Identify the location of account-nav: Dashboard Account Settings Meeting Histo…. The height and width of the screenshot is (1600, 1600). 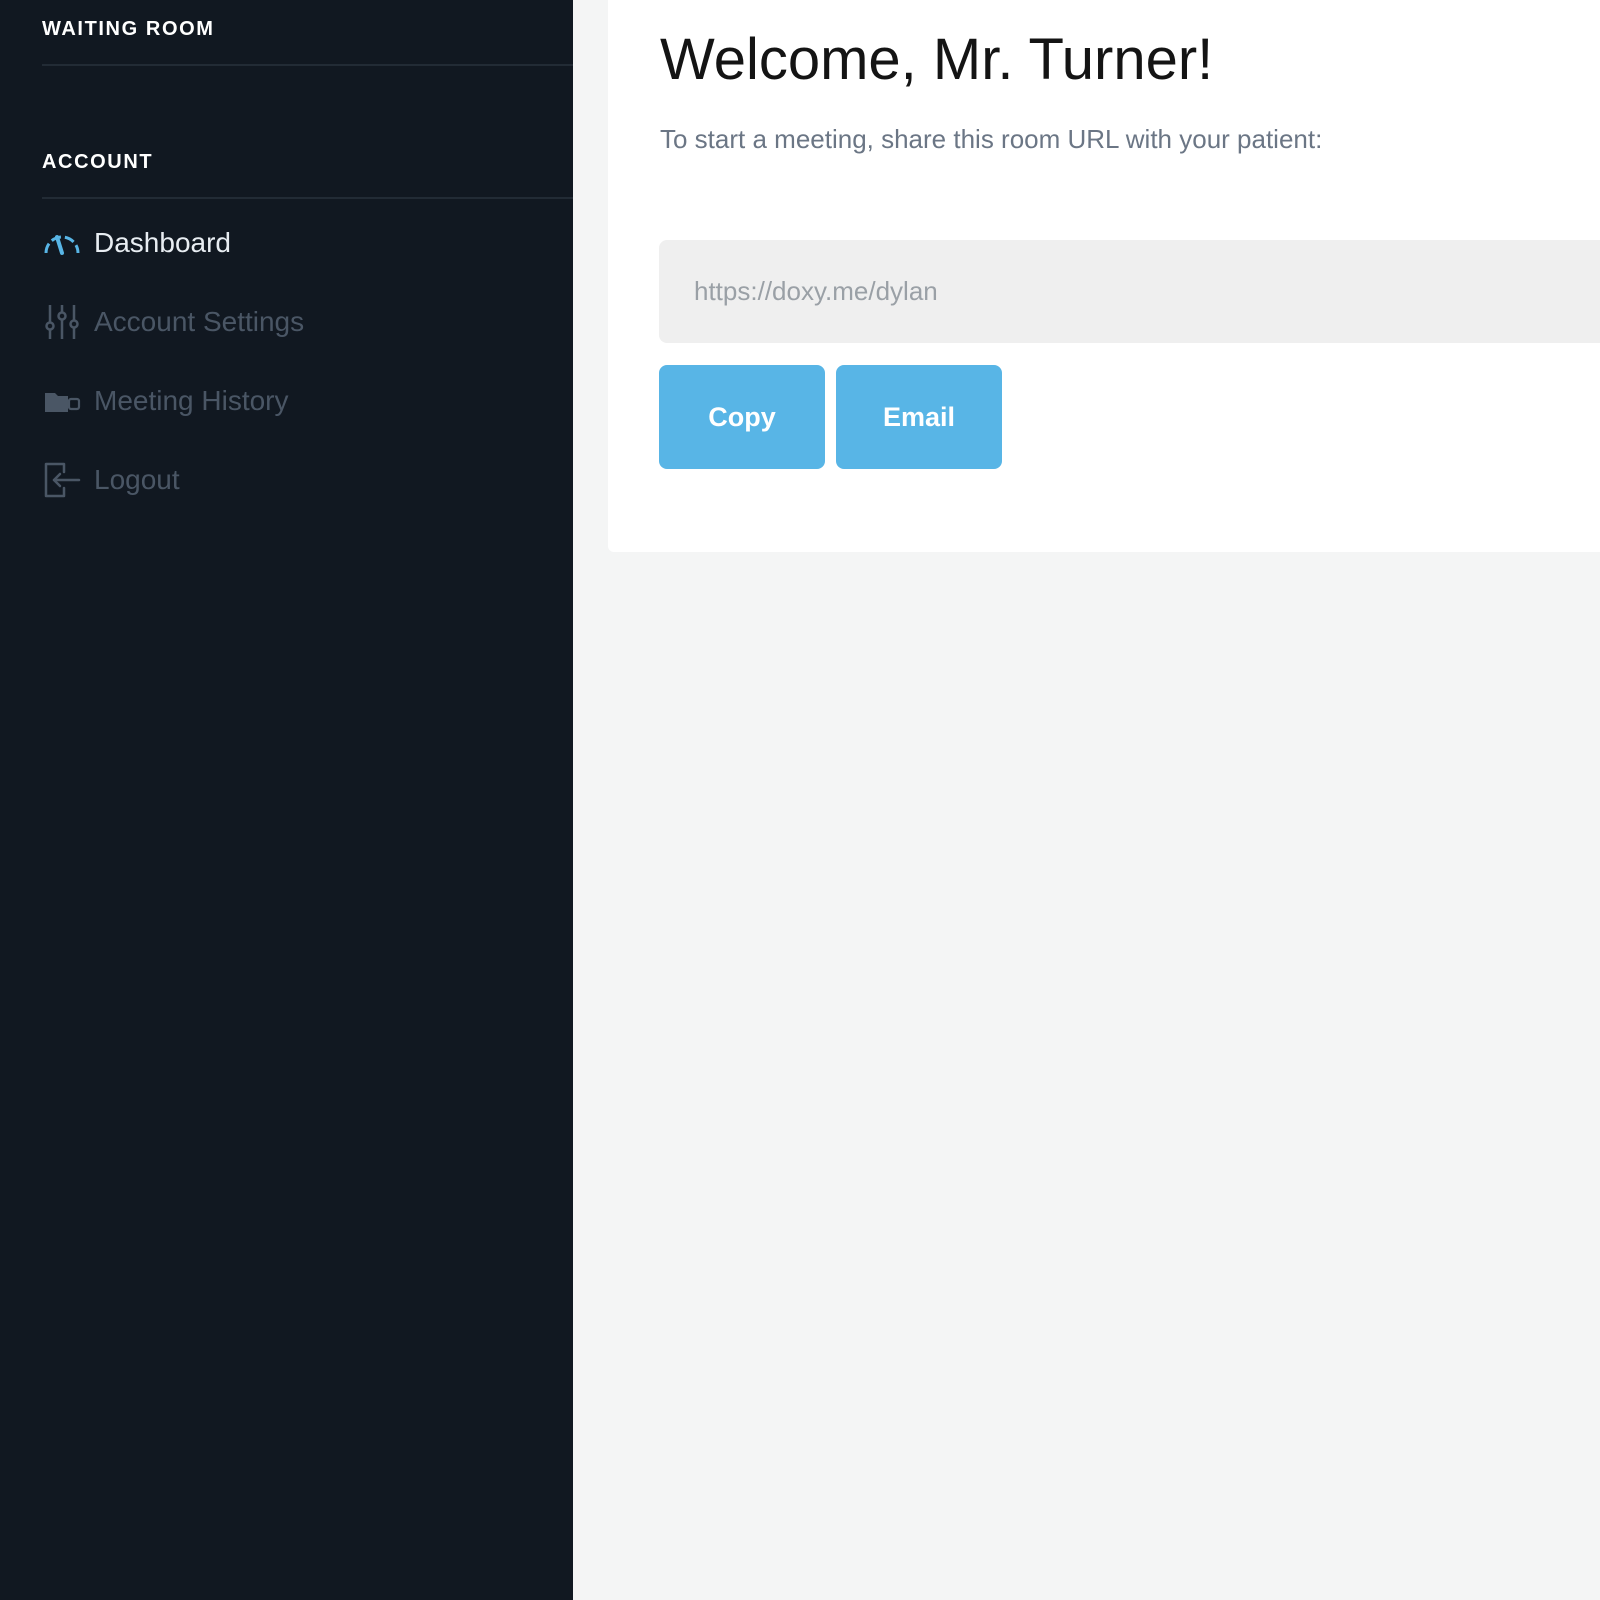
(307, 376).